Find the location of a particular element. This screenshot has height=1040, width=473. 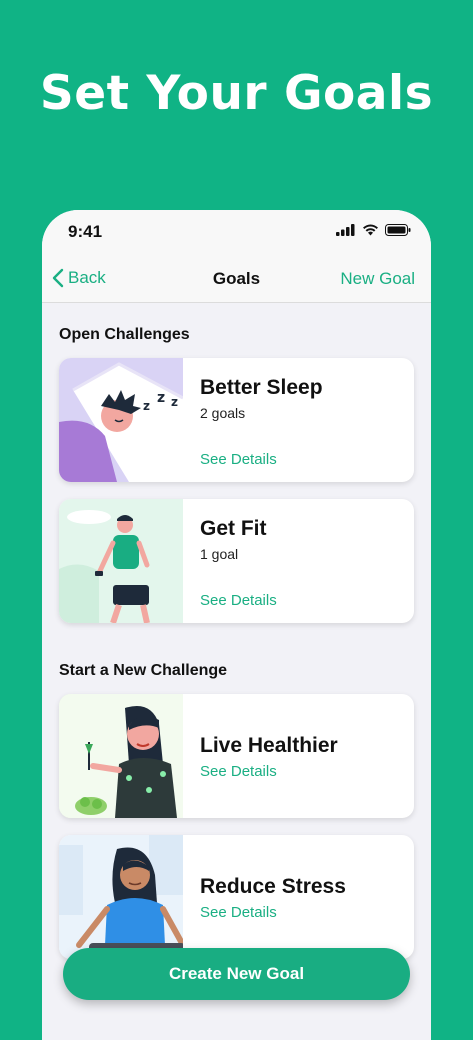

nav-bar: Back Goals New Goal is located at coordinates (236, 278).